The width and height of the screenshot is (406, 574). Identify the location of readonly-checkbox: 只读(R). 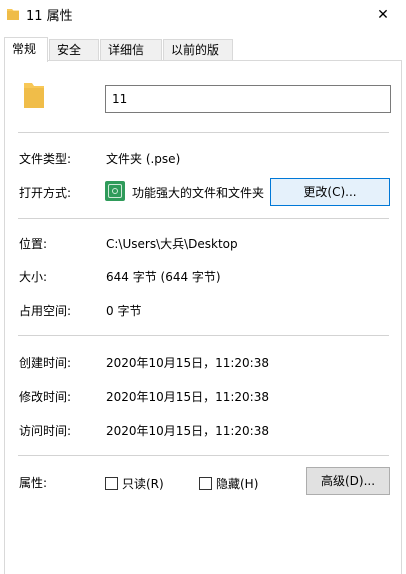
(134, 483).